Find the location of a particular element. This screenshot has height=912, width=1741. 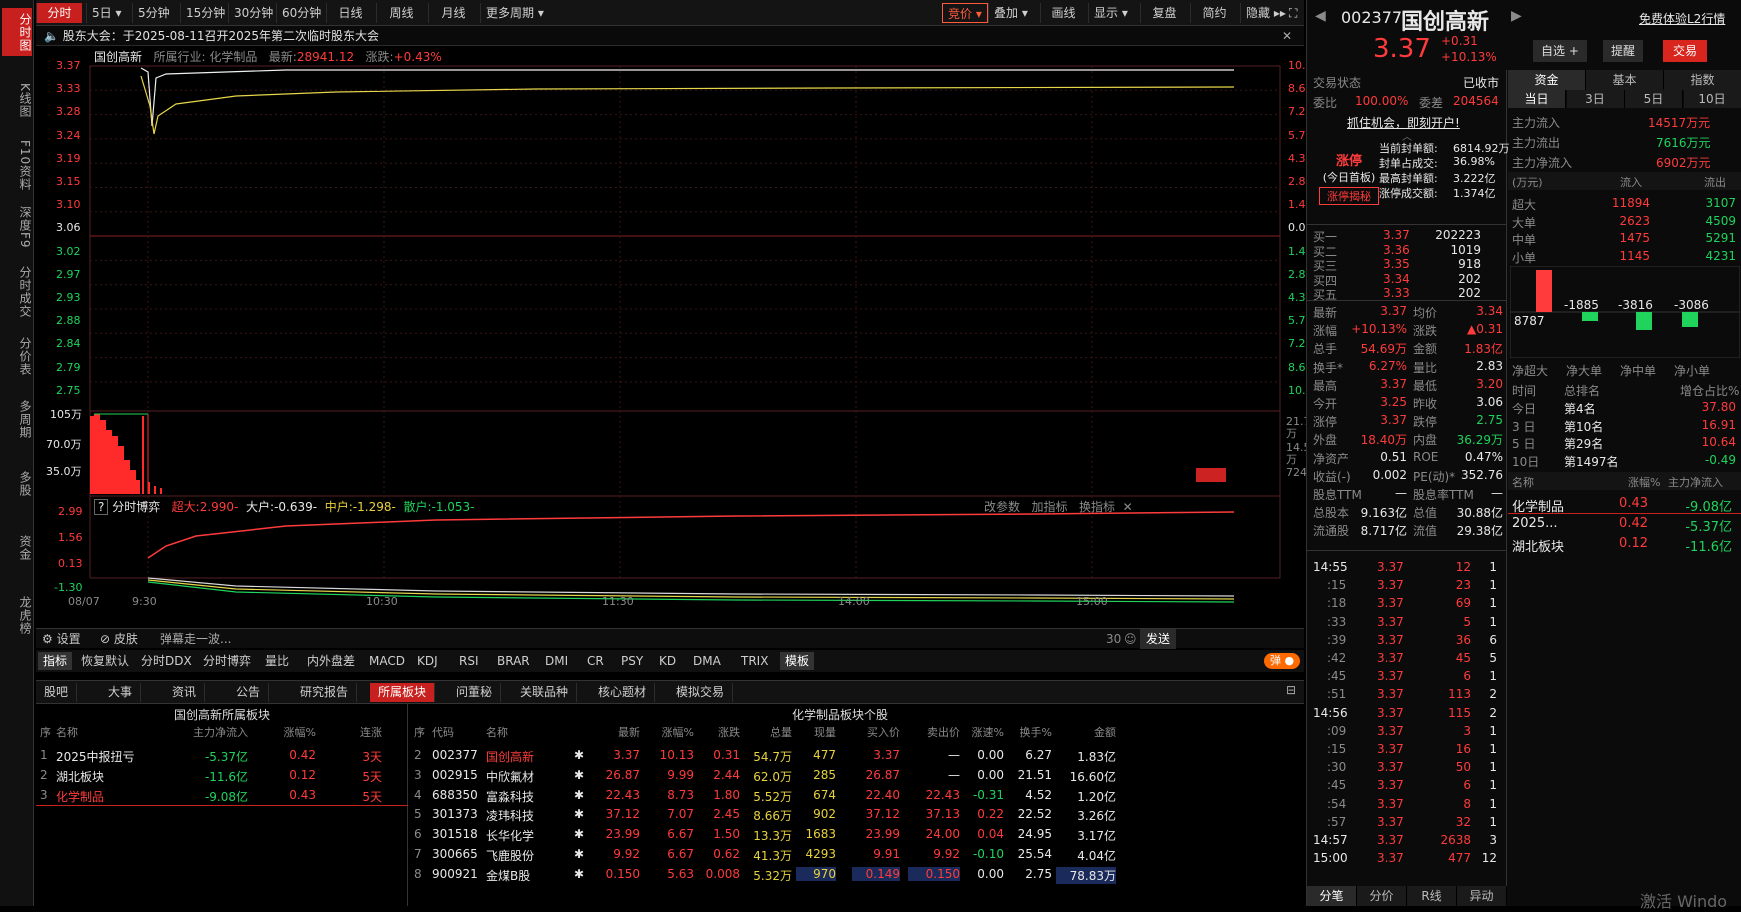

notice-text: 股东大会：于2025-08-11召开2025年第二次临时股东大会 is located at coordinates (221, 36).